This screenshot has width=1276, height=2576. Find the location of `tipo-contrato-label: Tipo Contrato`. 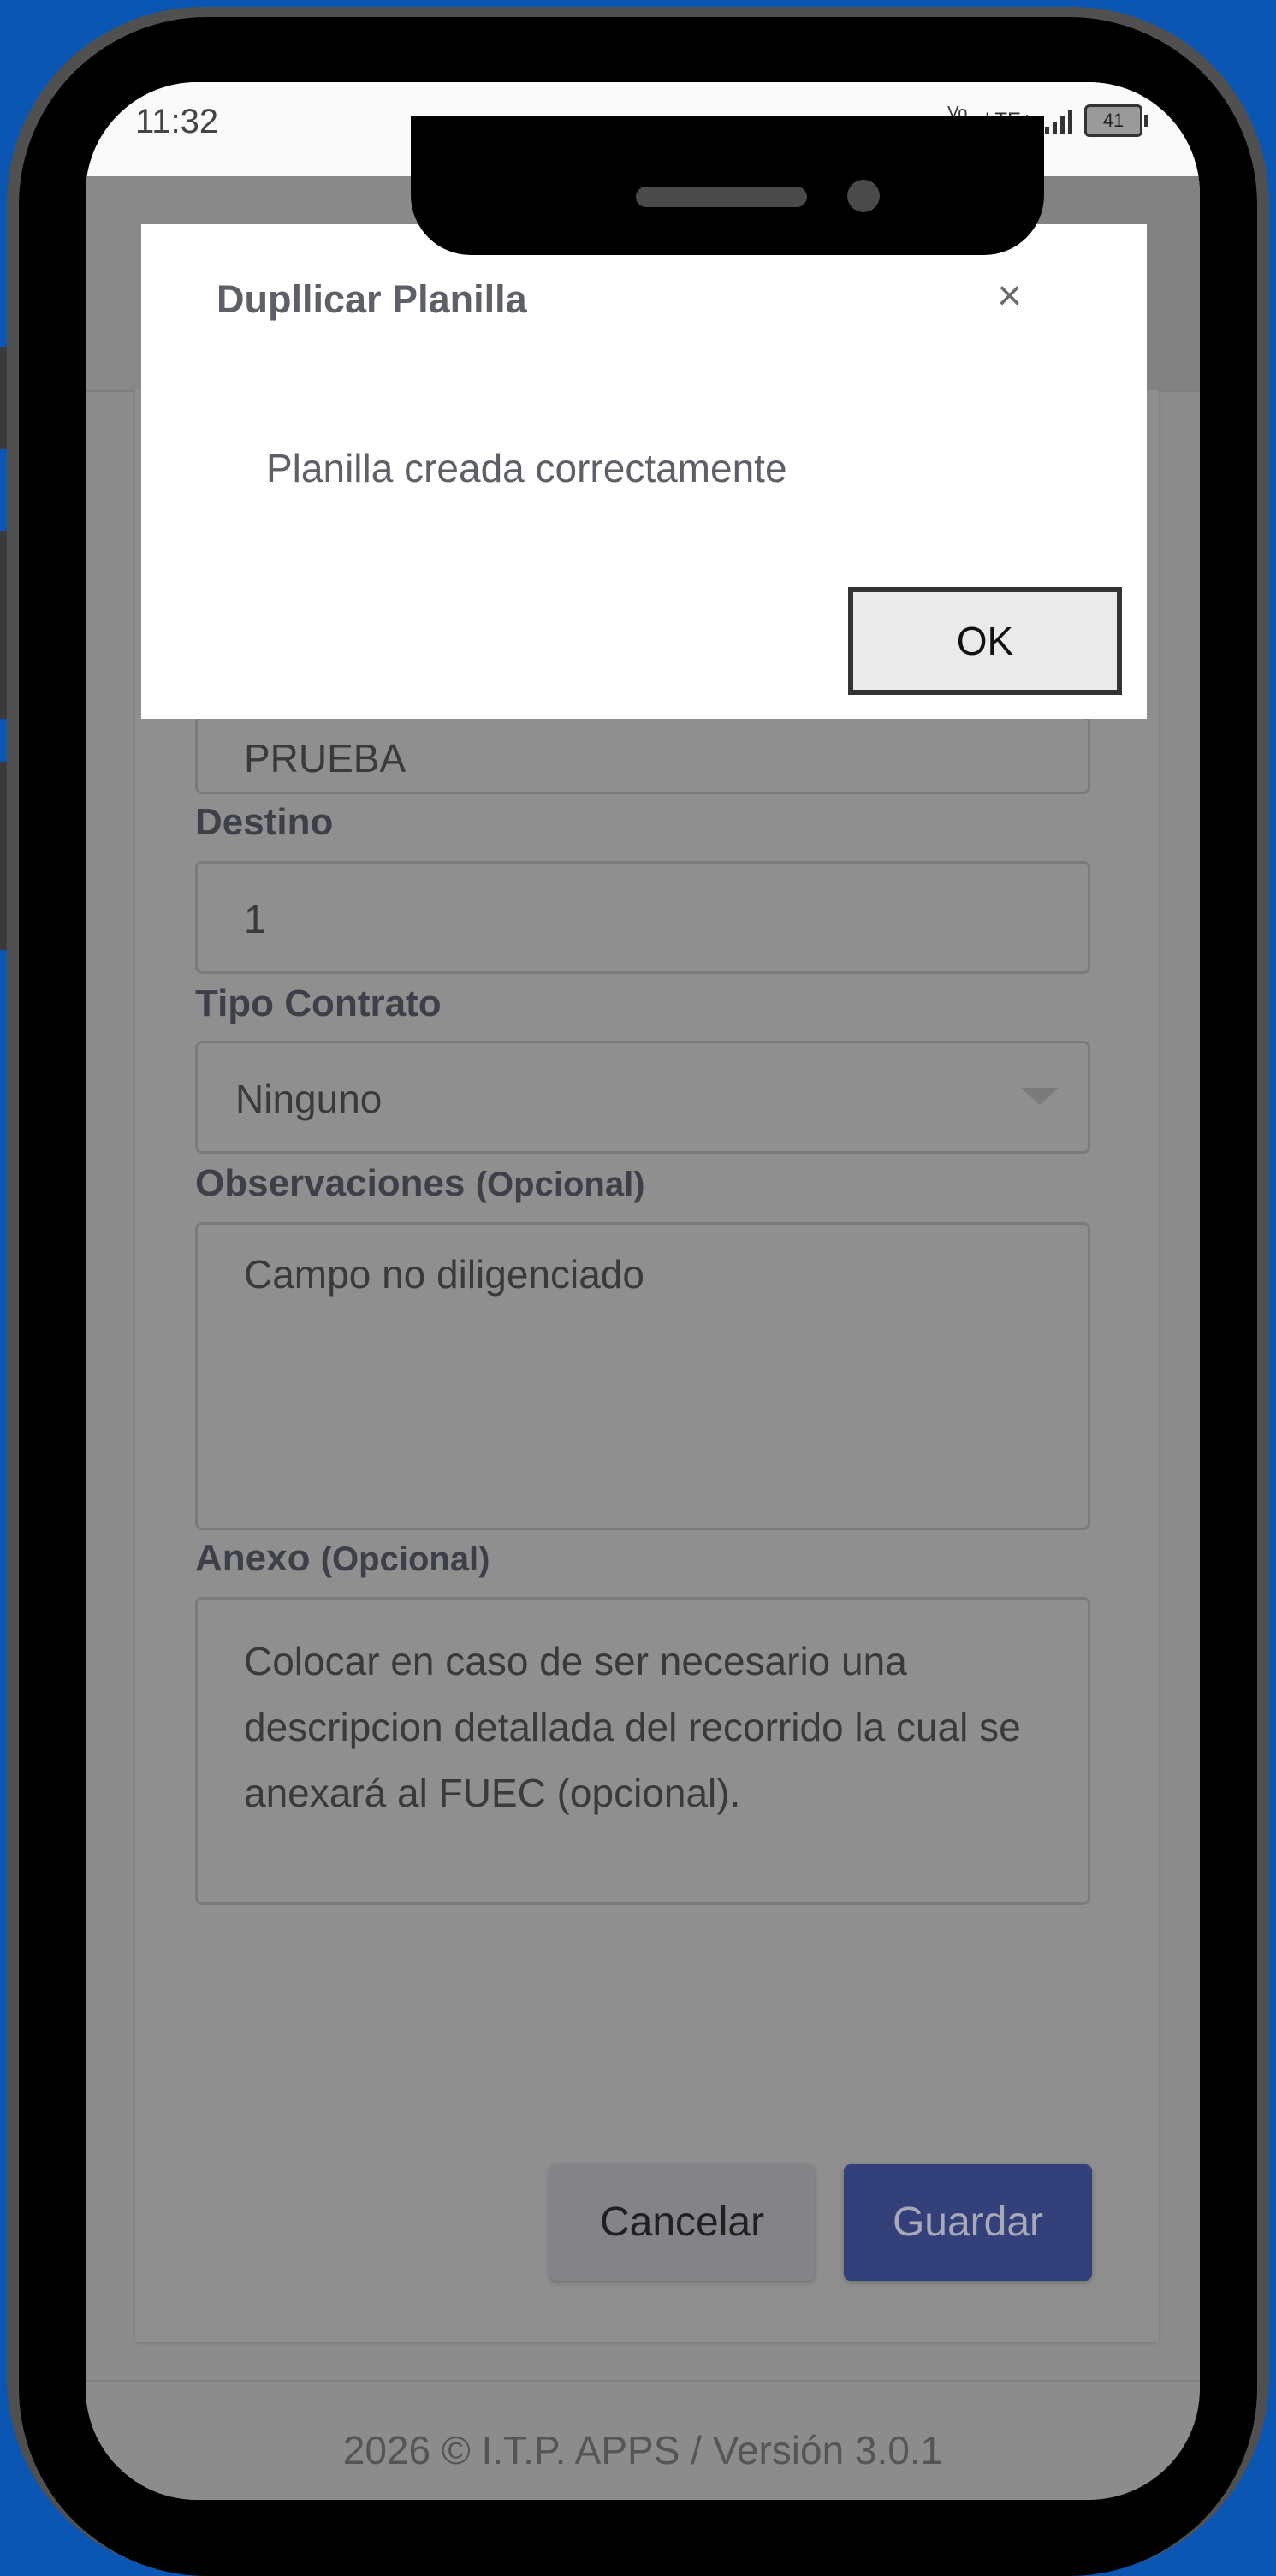

tipo-contrato-label: Tipo Contrato is located at coordinates (318, 1003).